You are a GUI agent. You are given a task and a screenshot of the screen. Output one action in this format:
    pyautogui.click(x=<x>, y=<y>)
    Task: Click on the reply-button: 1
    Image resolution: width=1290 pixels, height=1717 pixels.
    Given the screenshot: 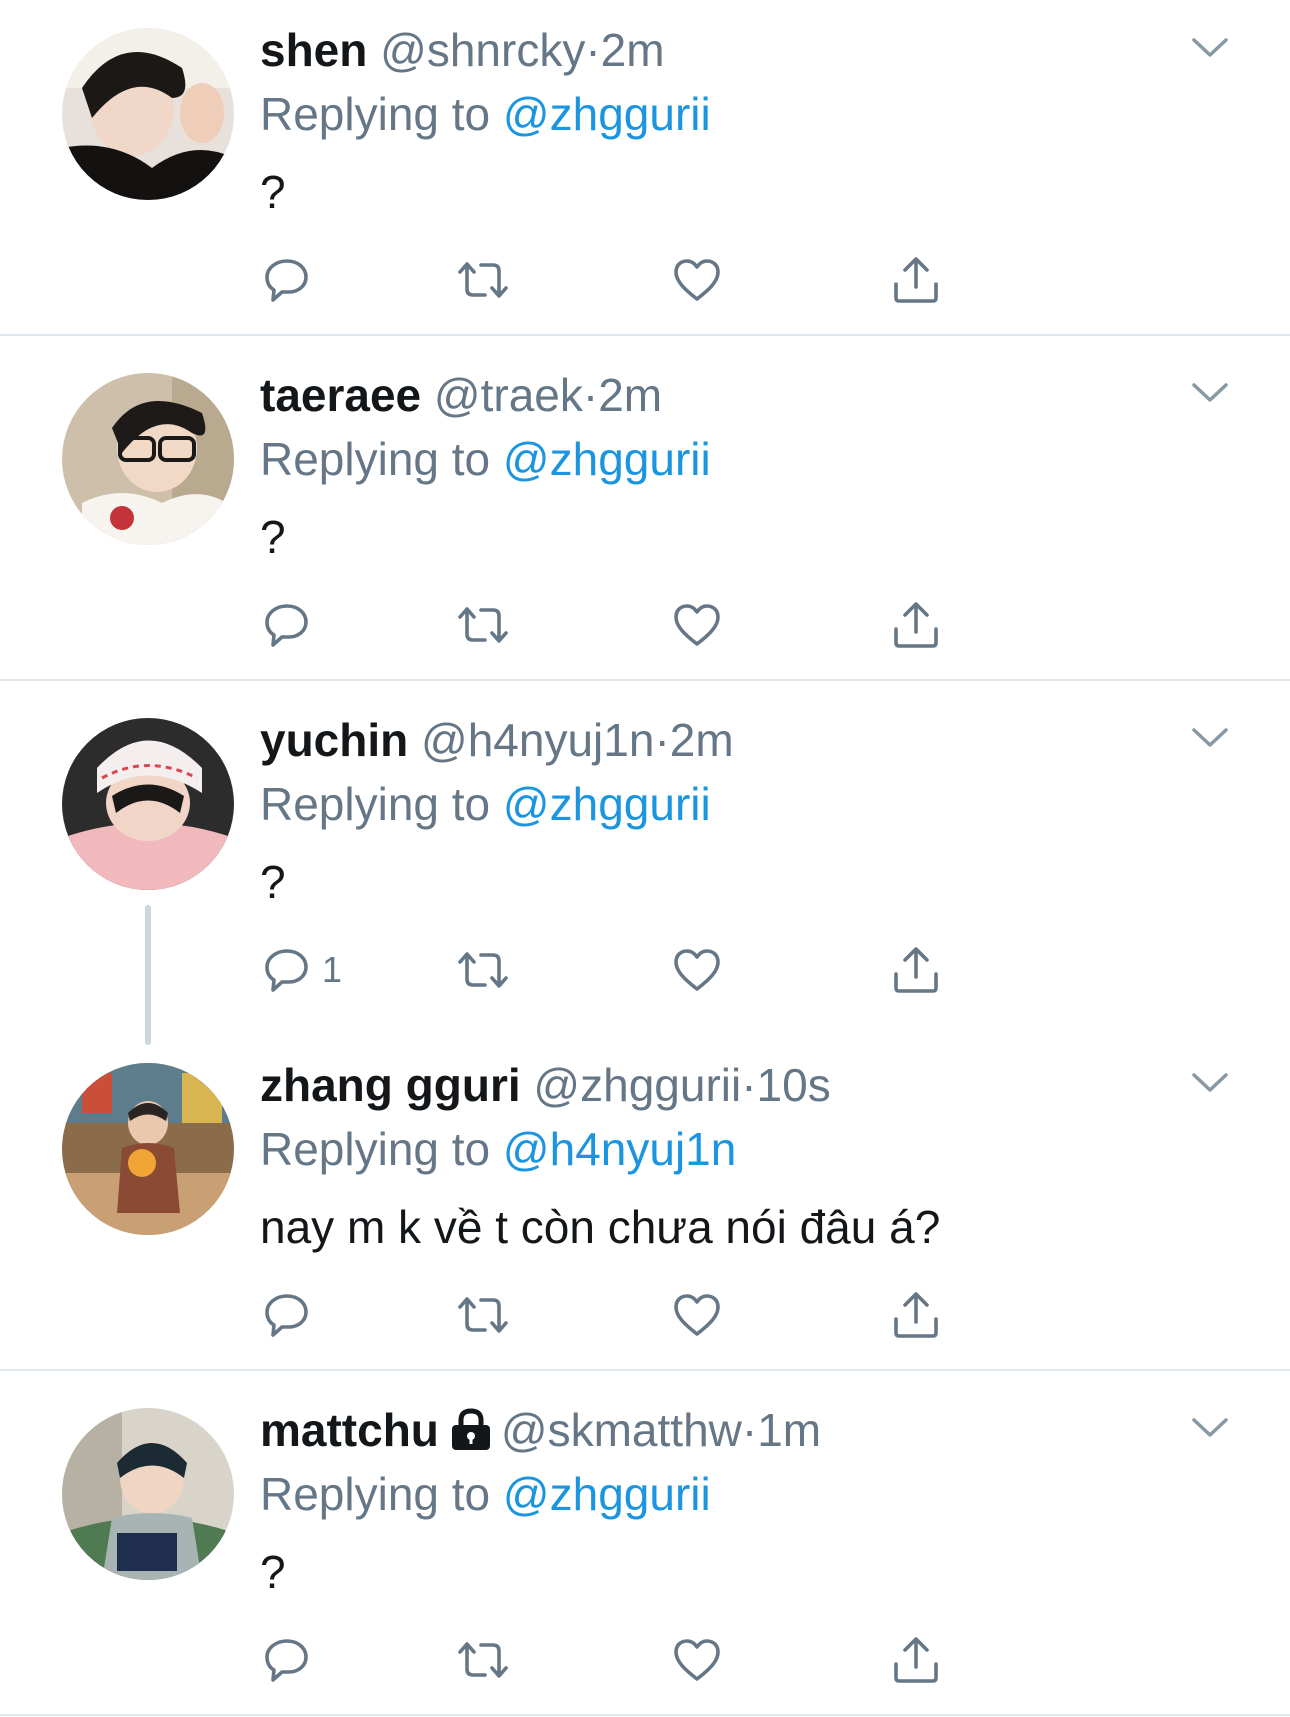 What is the action you would take?
    pyautogui.click(x=302, y=970)
    